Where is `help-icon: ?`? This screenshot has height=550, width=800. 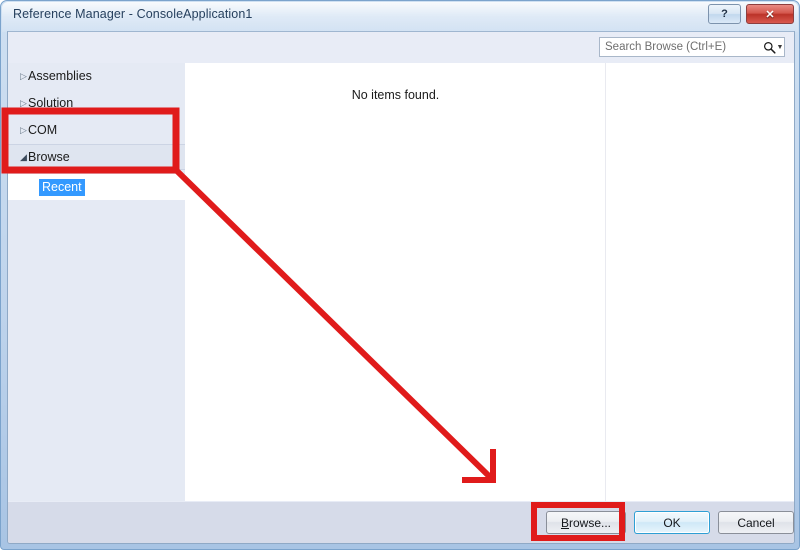
help-icon: ? is located at coordinates (724, 14).